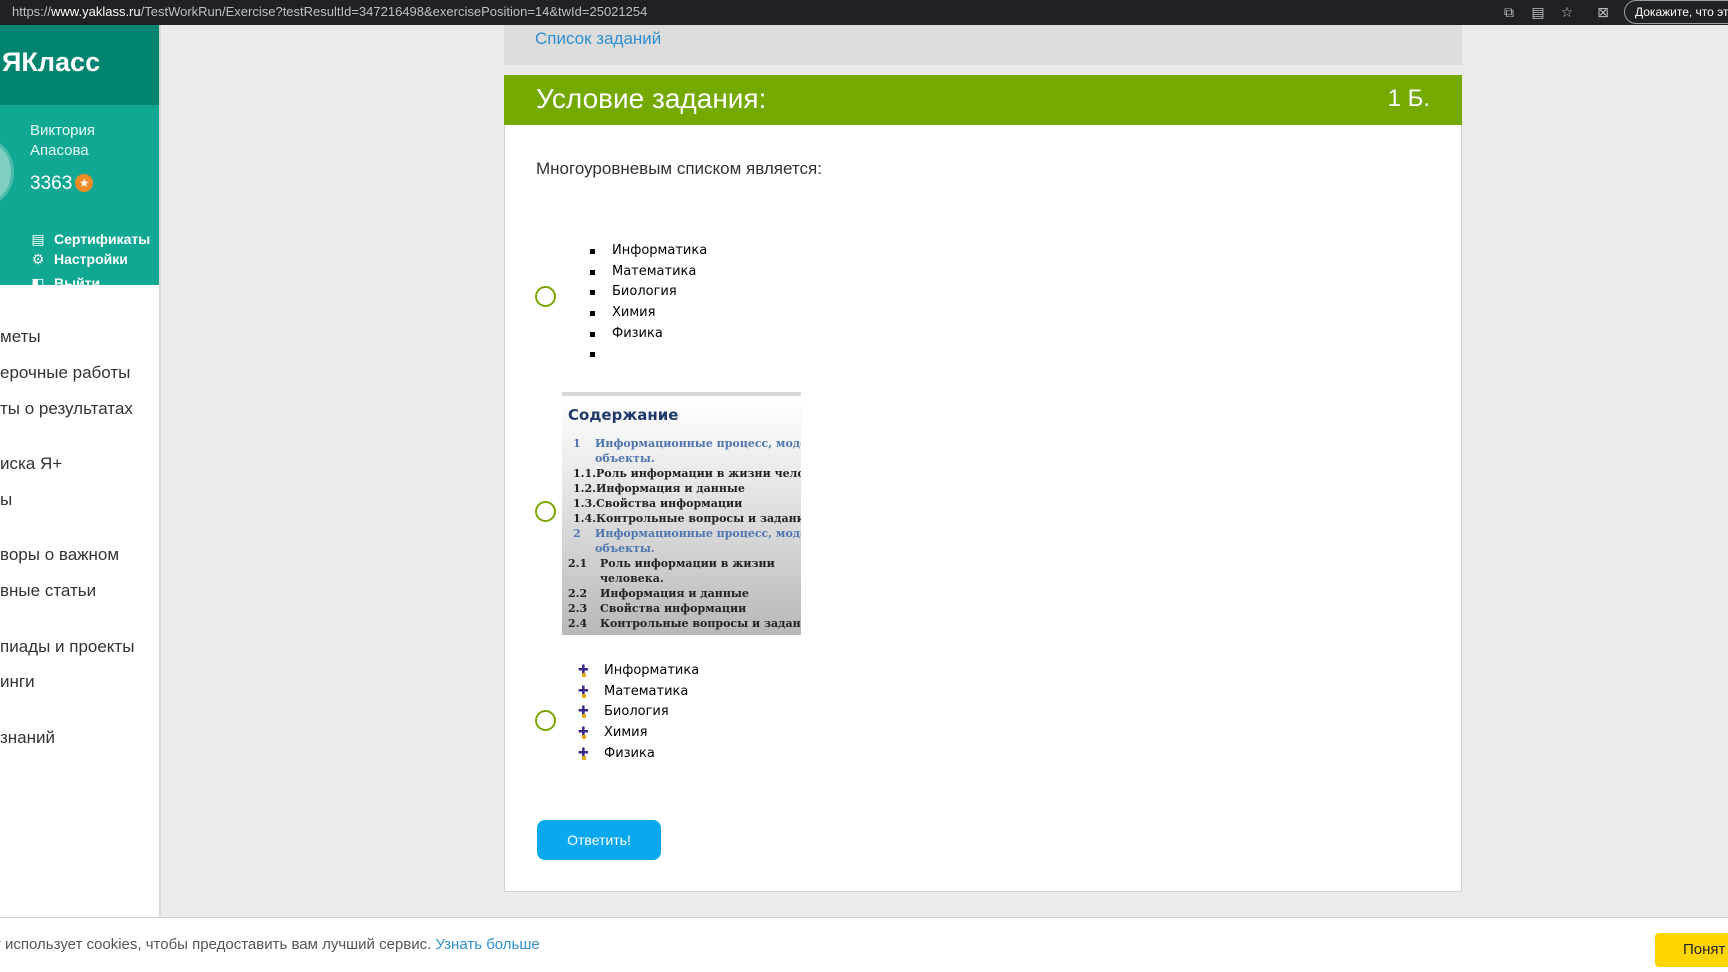 The height and width of the screenshot is (972, 1728). I want to click on certificates-link: ▤ Сертификаты, so click(90, 239).